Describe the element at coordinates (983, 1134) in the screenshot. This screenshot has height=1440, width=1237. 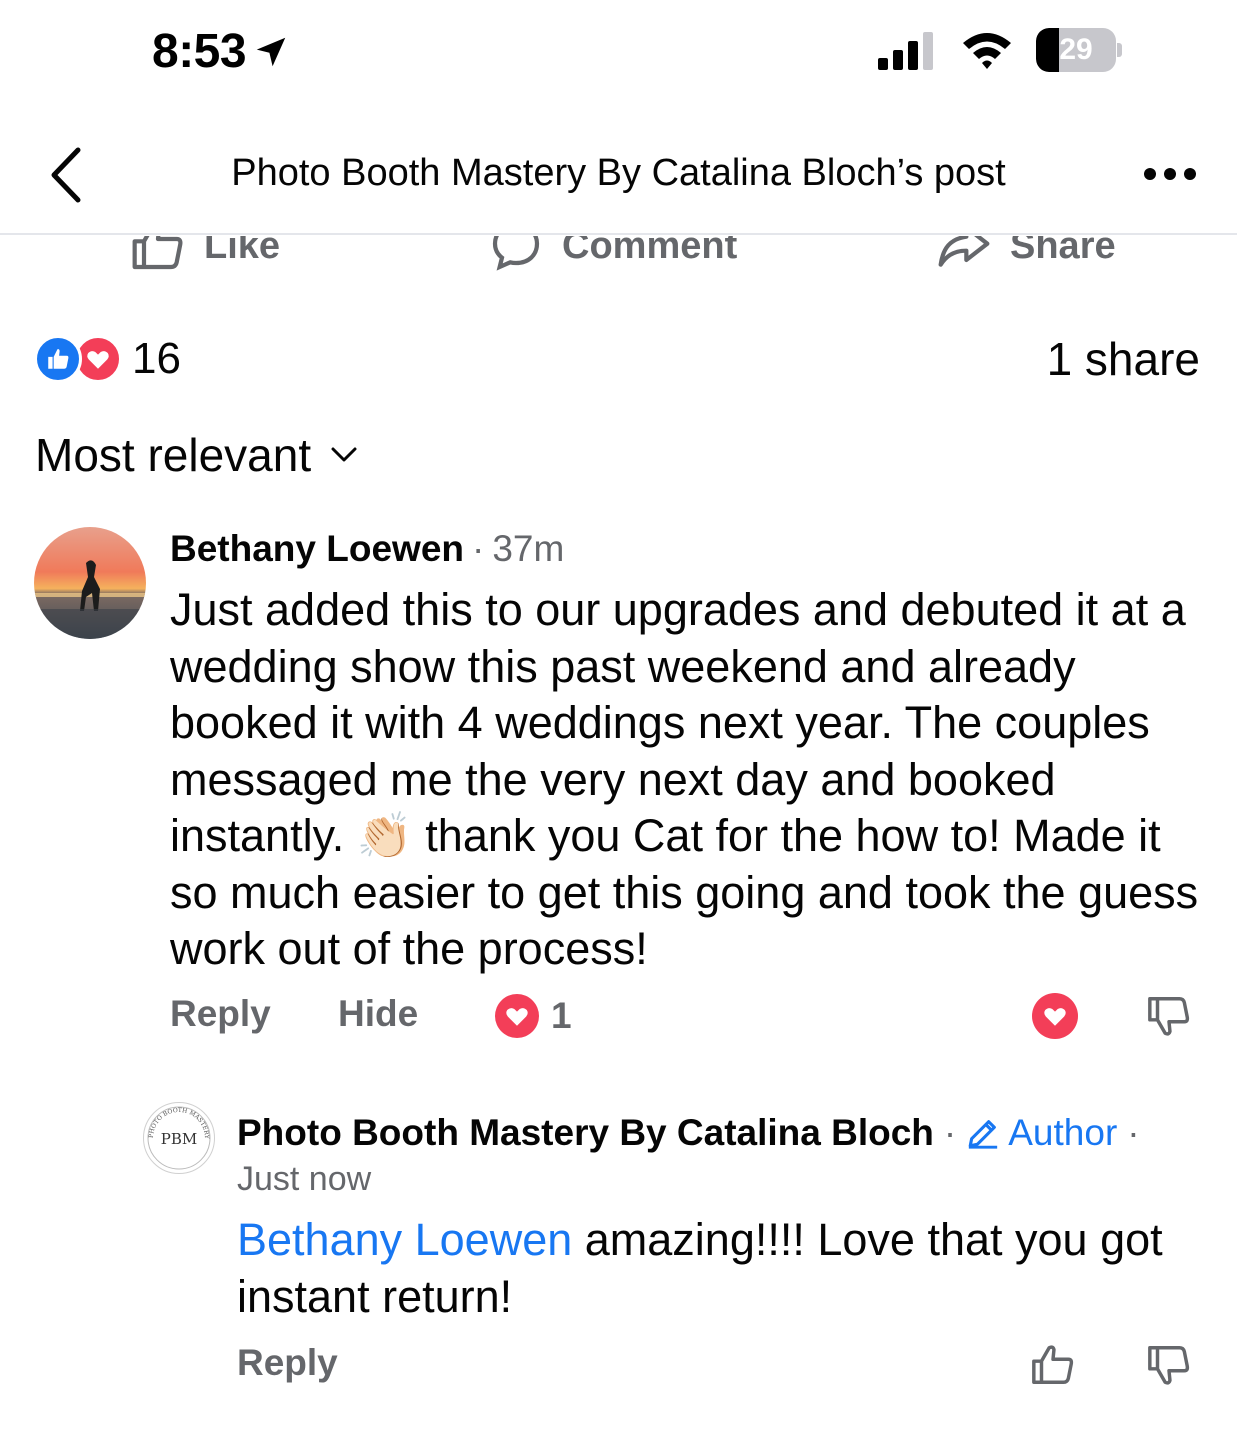
I see `pencil-icon` at that location.